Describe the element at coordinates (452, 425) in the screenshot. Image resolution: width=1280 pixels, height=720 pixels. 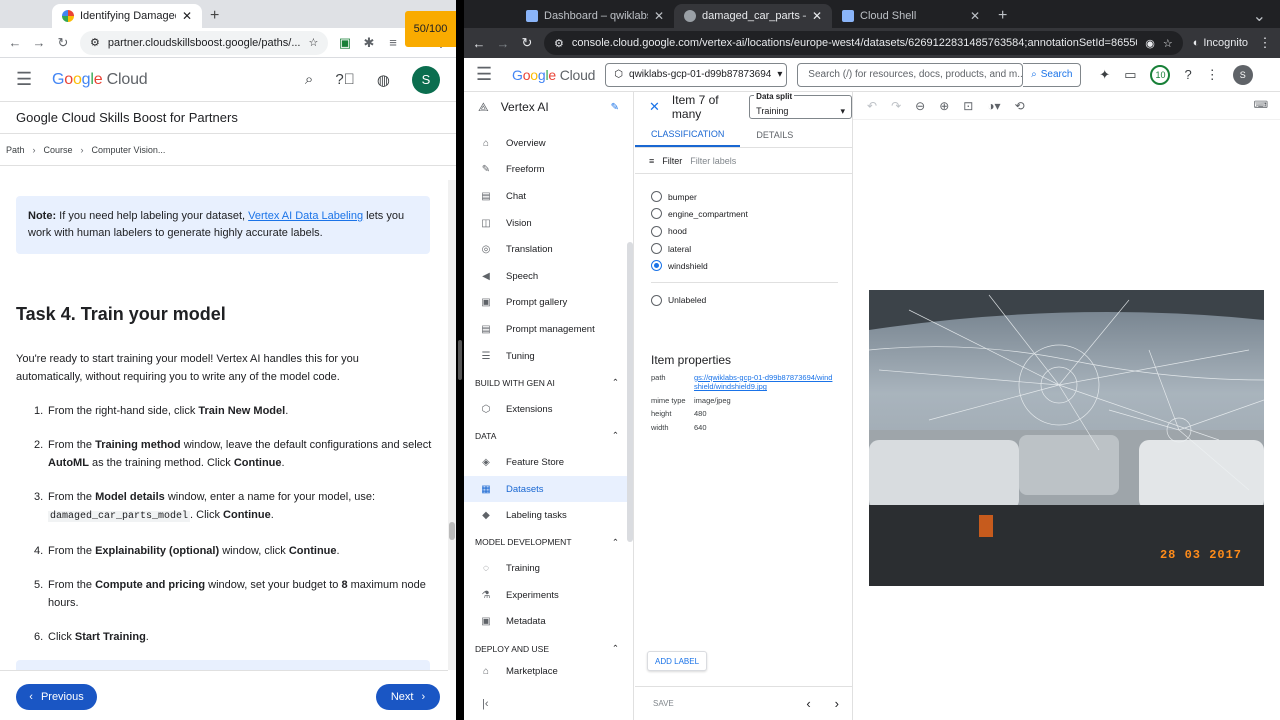
I see `left-scrollbar` at that location.